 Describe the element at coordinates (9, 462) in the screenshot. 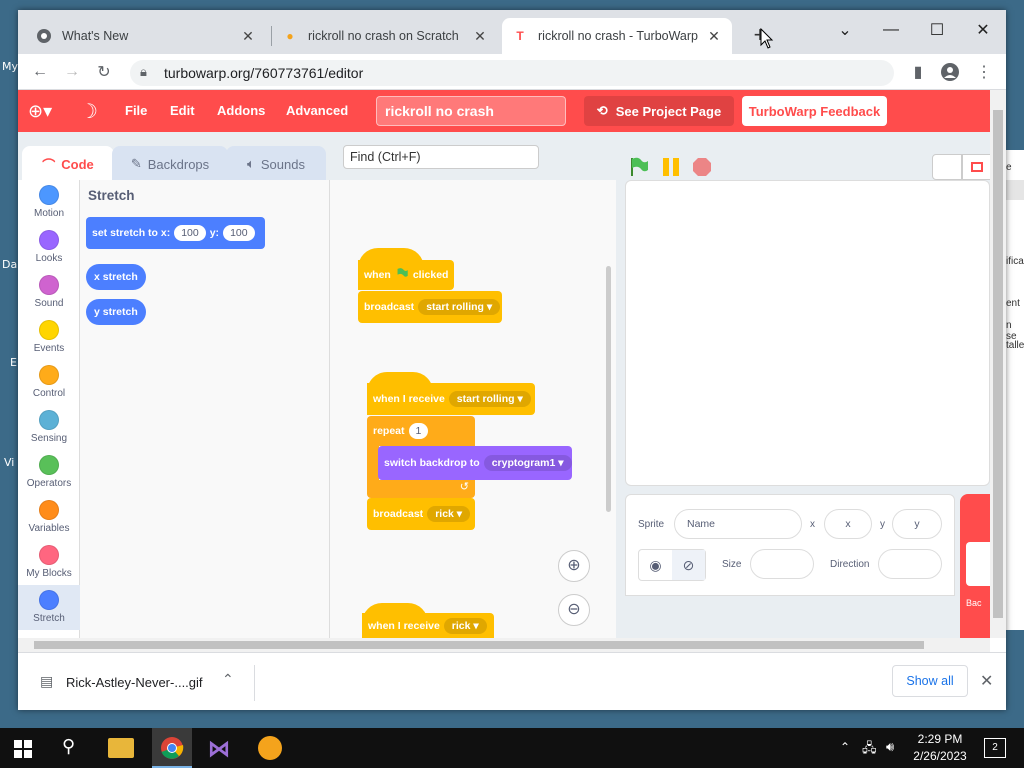

I see `desktop-label: Vi` at that location.